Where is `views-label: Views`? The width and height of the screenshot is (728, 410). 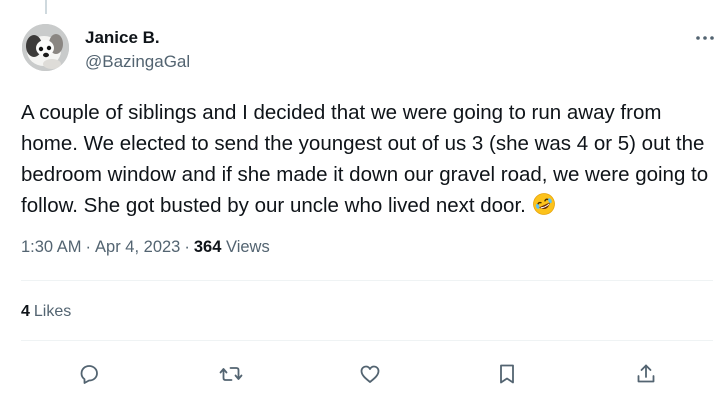 views-label: Views is located at coordinates (247, 247).